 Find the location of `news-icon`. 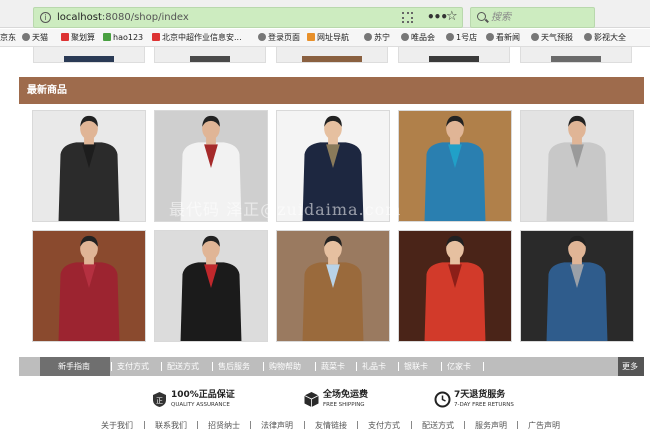

news-icon is located at coordinates (490, 37).